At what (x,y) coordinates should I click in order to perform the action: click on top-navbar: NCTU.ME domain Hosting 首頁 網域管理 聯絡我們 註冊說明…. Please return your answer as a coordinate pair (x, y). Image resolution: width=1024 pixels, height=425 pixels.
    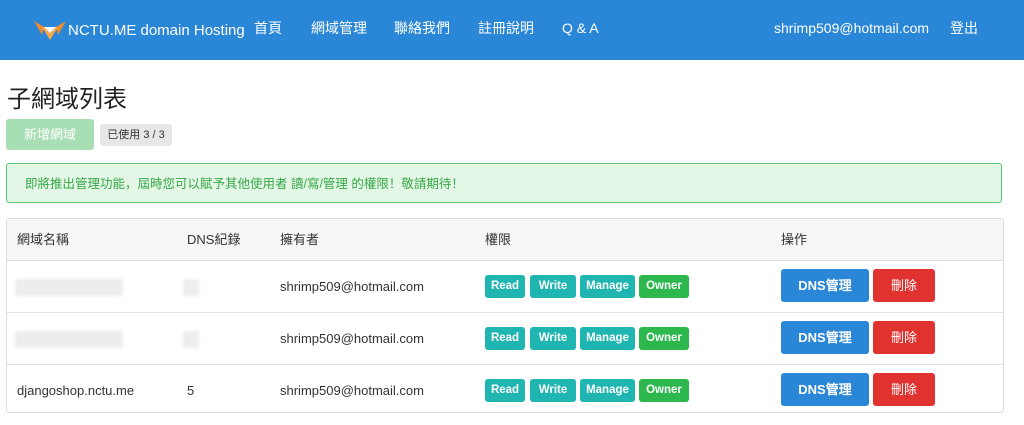
    Looking at the image, I should click on (512, 30).